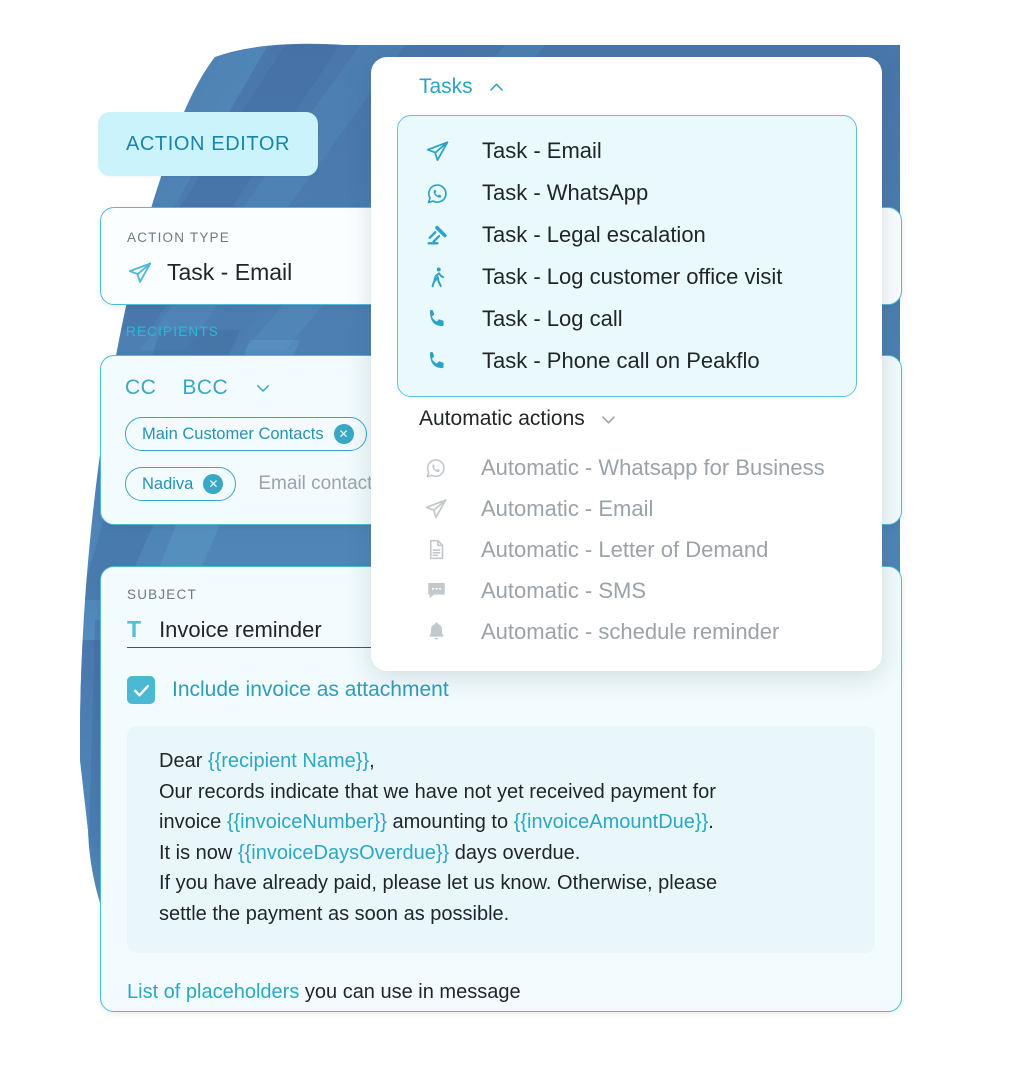  I want to click on dropdown-item-automatic-whatsapp-for-business: Automatic - Whatsapp for Business, so click(627, 467).